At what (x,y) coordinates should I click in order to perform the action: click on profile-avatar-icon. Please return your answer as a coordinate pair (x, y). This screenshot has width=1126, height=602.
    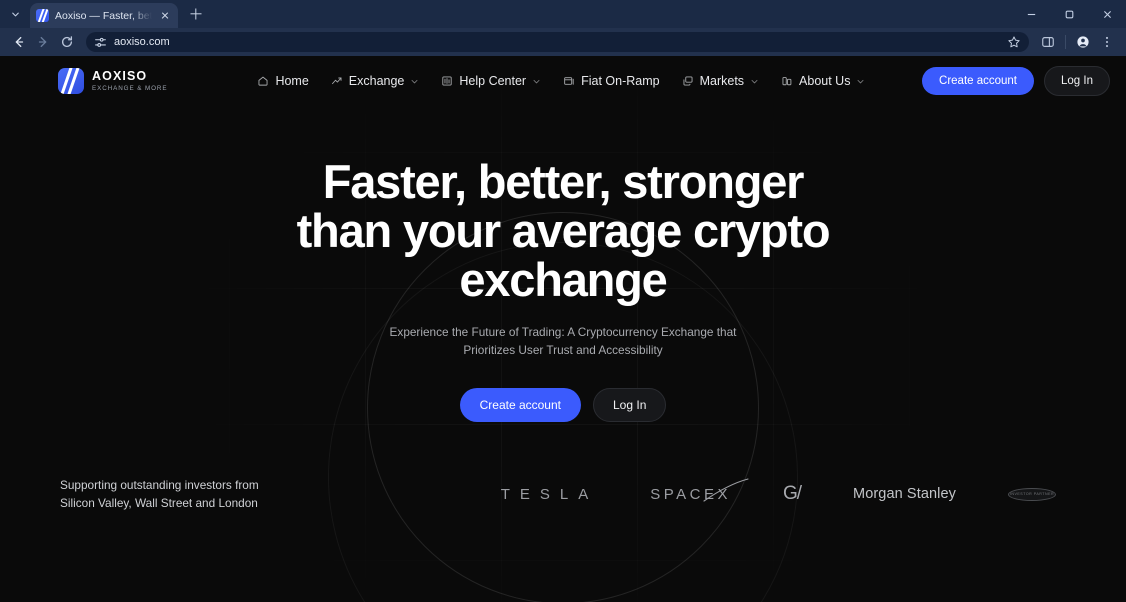
    Looking at the image, I should click on (1083, 42).